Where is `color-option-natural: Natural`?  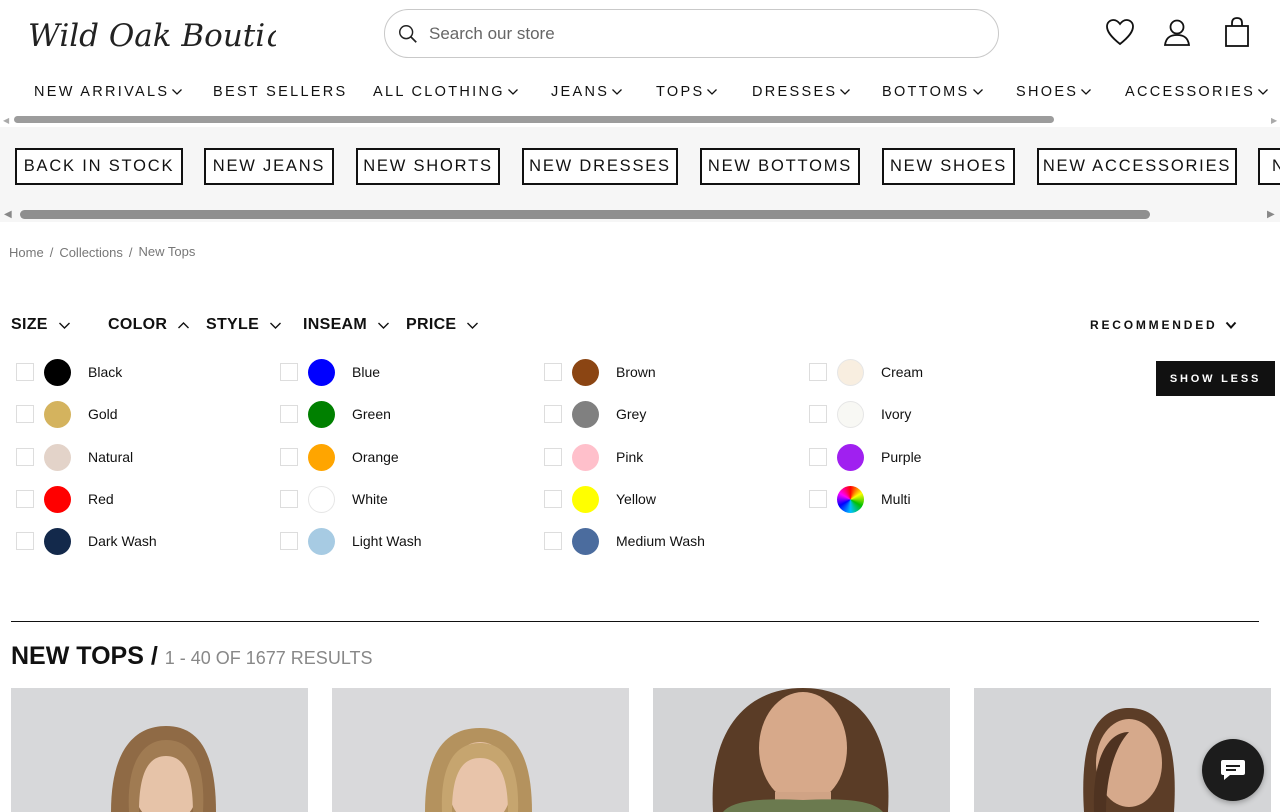 color-option-natural: Natural is located at coordinates (74, 457).